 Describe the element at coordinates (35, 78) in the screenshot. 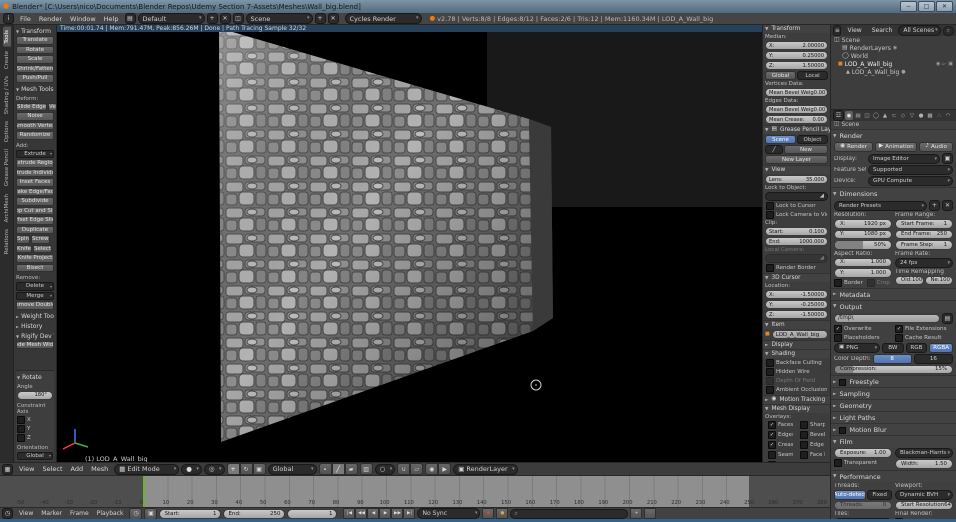

I see `tool-button: Push/Pull` at that location.